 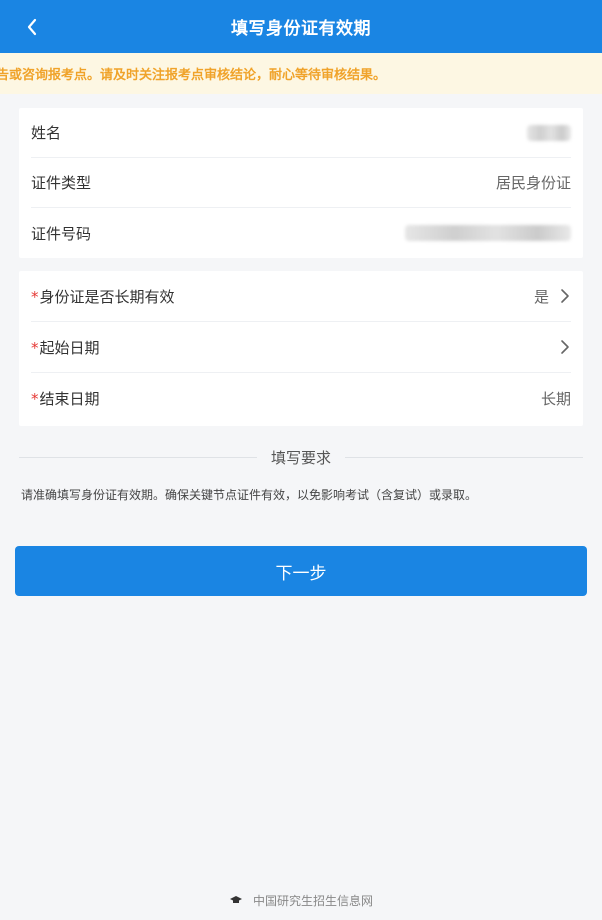 What do you see at coordinates (301, 133) in the screenshot?
I see `name-row: 姓名` at bounding box center [301, 133].